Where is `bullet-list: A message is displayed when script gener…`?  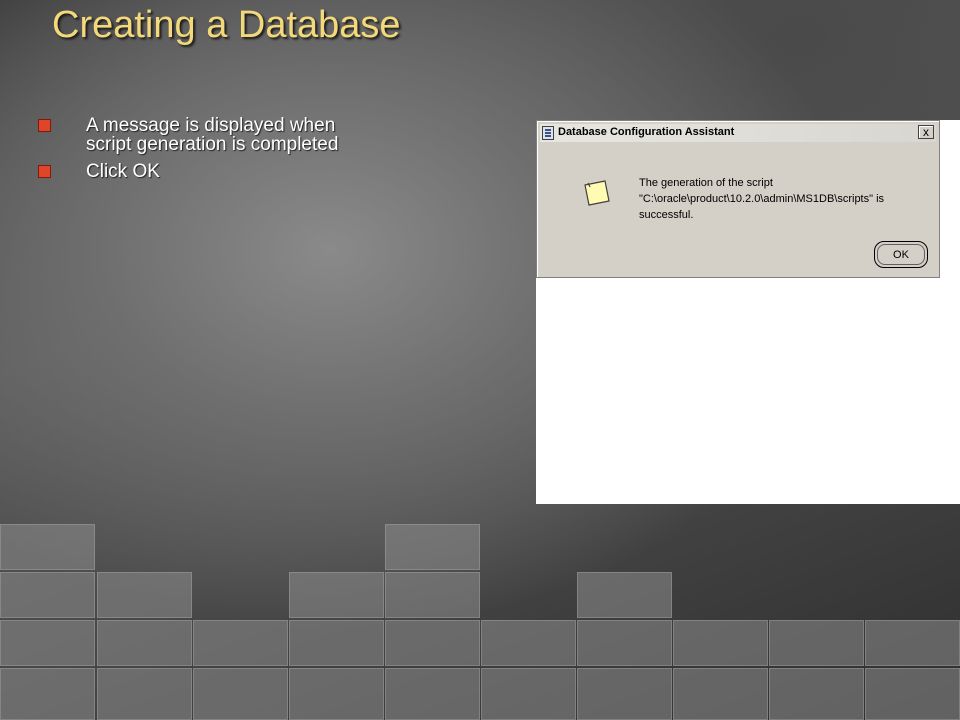 bullet-list: A message is displayed when script gener… is located at coordinates (201, 152).